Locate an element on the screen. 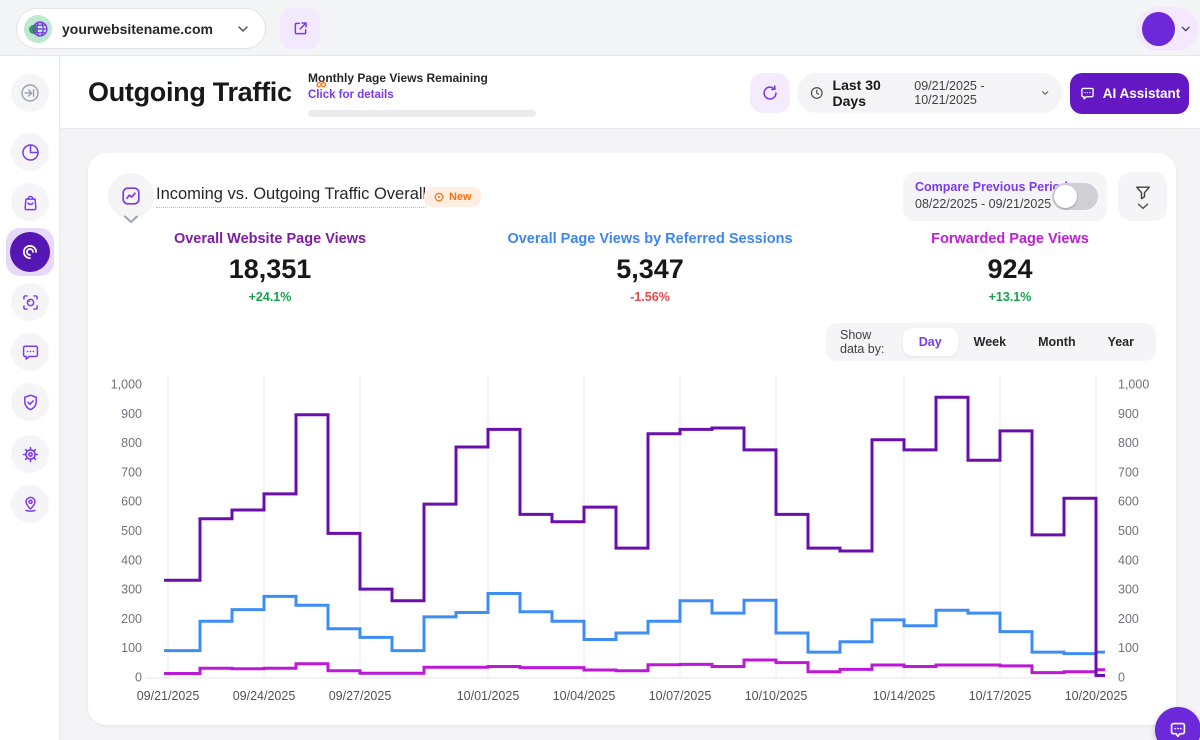 This screenshot has width=1200, height=740. traffic-spiral-icon is located at coordinates (30, 252).